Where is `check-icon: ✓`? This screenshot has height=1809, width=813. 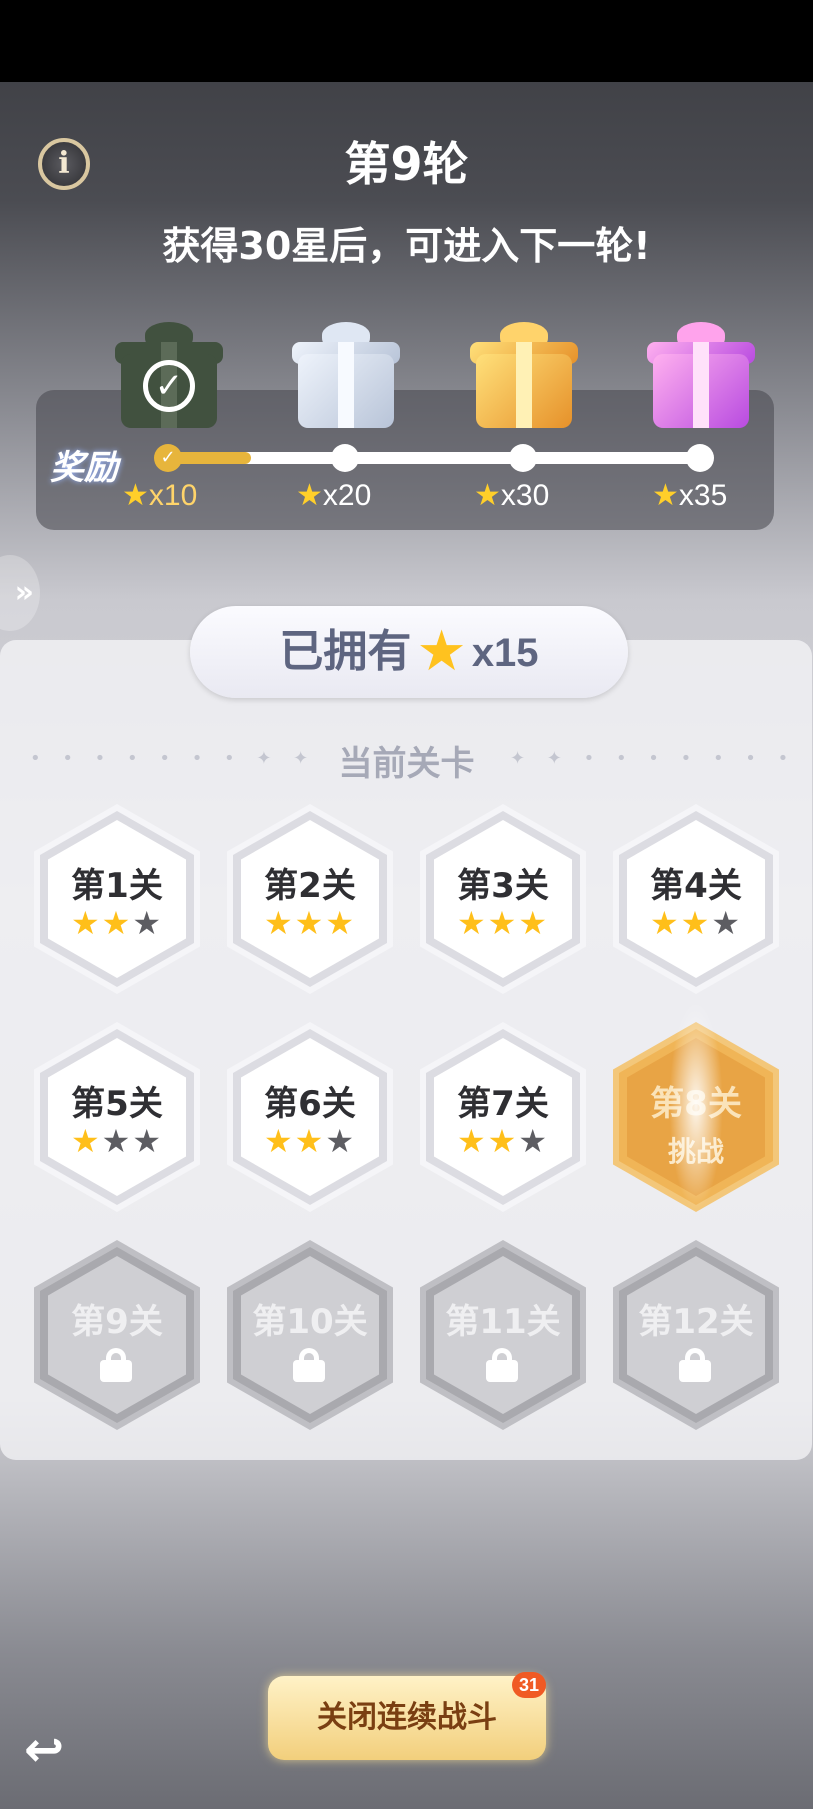
check-icon: ✓ is located at coordinates (169, 386).